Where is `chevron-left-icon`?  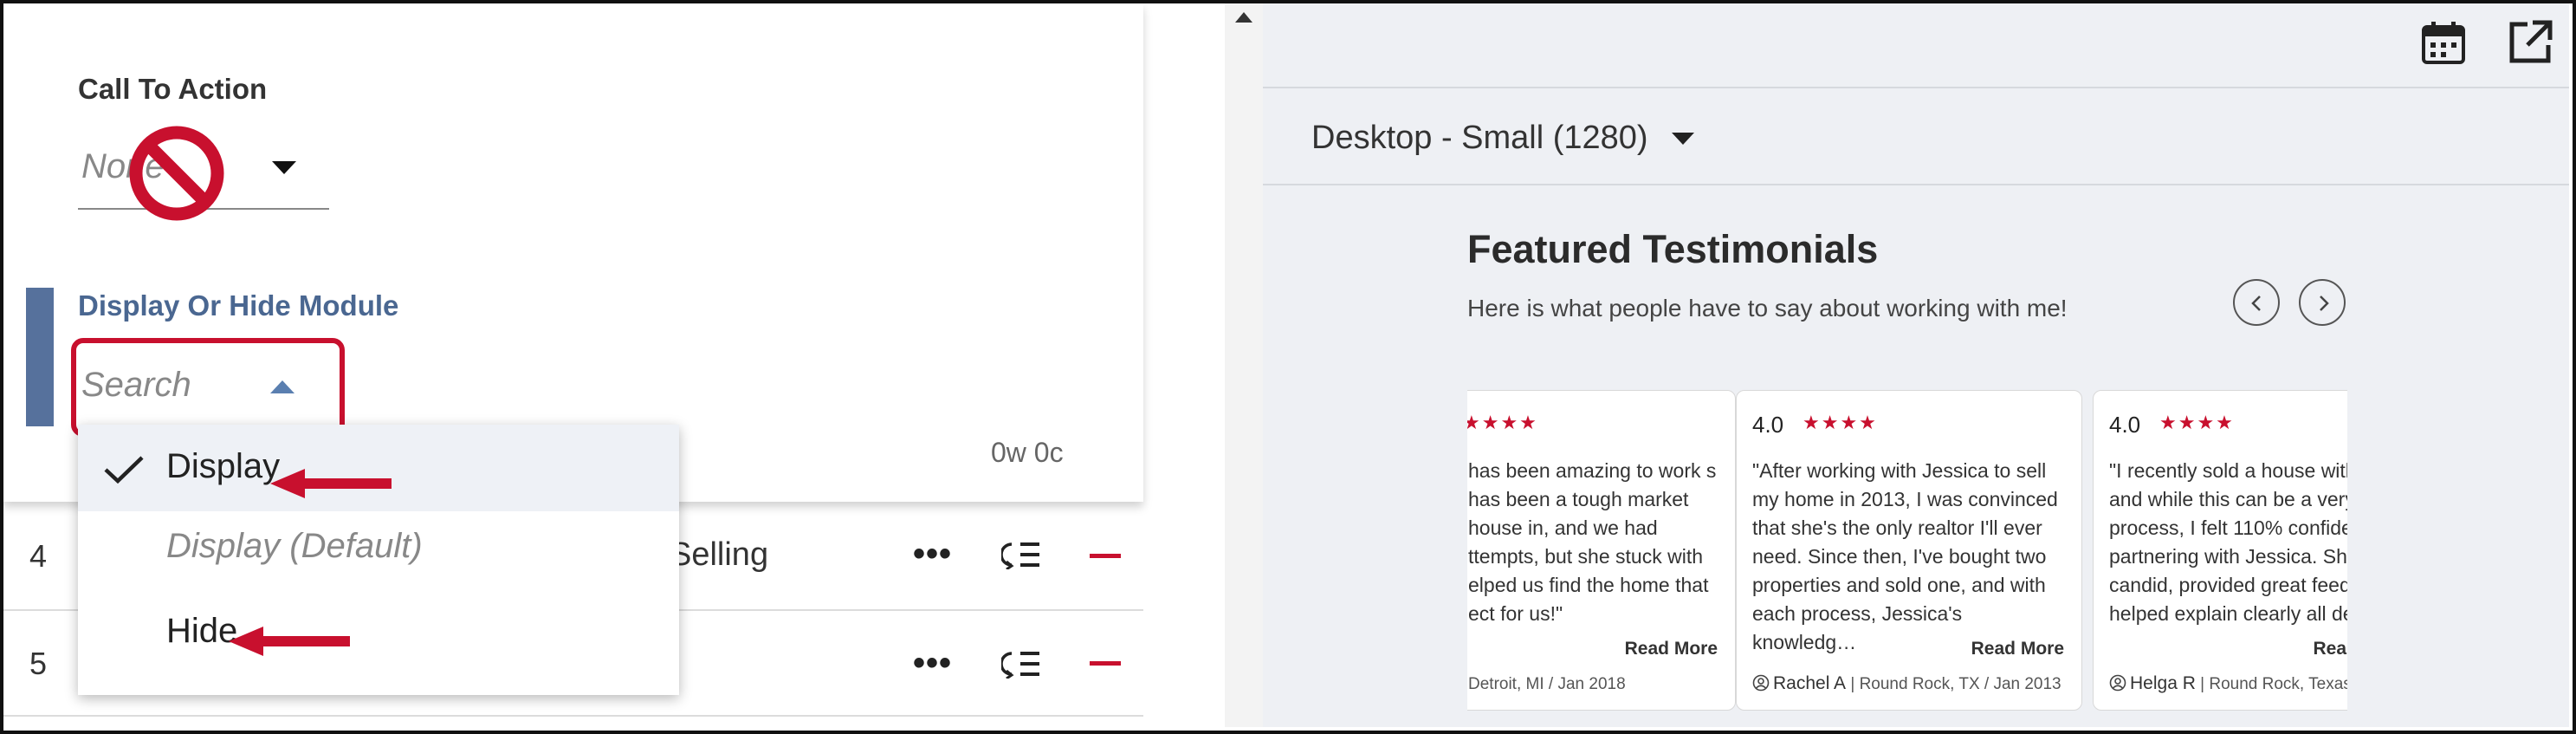
chevron-left-icon is located at coordinates (2256, 304).